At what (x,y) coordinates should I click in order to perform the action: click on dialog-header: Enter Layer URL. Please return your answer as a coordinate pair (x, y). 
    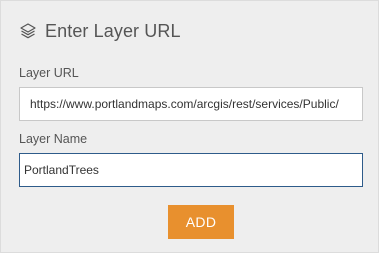
    Looking at the image, I should click on (100, 31).